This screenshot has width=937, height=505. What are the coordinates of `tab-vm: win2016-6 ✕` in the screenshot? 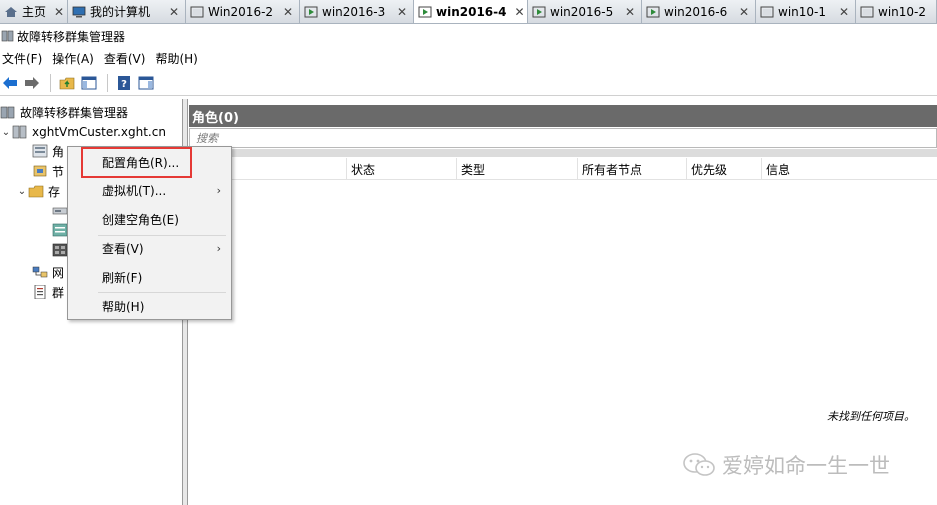 It's located at (699, 11).